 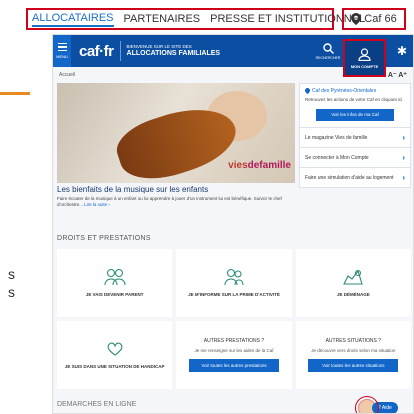 What do you see at coordinates (234, 350) in the screenshot?
I see `tile-desc: Je me renseigne sur les aides de la Caf` at bounding box center [234, 350].